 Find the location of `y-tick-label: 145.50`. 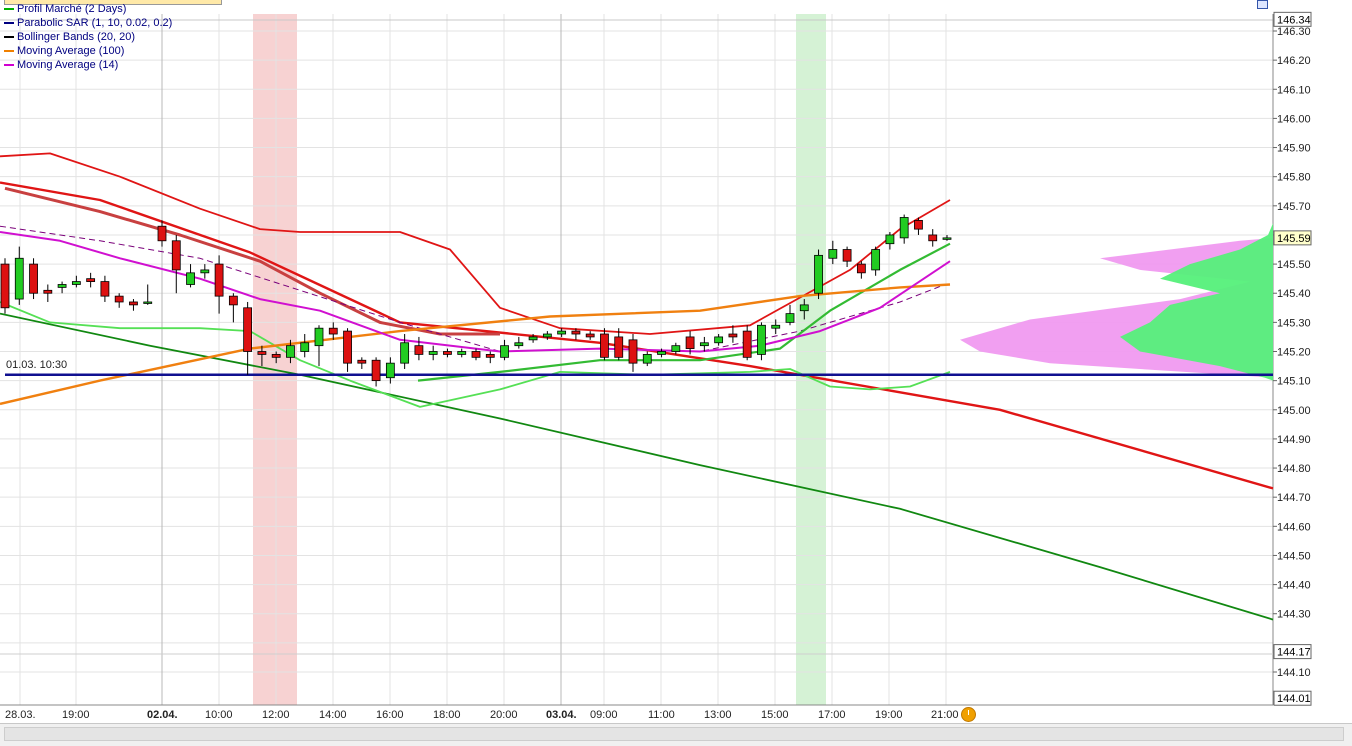

y-tick-label: 145.50 is located at coordinates (1294, 265).